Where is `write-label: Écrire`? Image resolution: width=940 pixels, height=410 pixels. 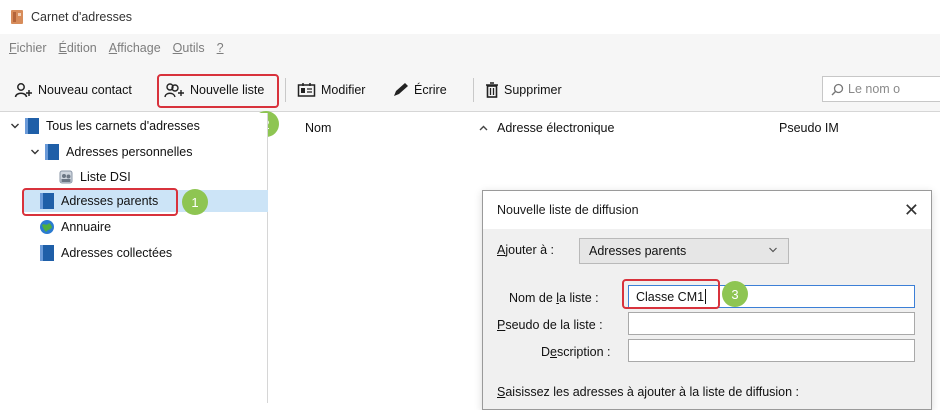 write-label: Écrire is located at coordinates (430, 90).